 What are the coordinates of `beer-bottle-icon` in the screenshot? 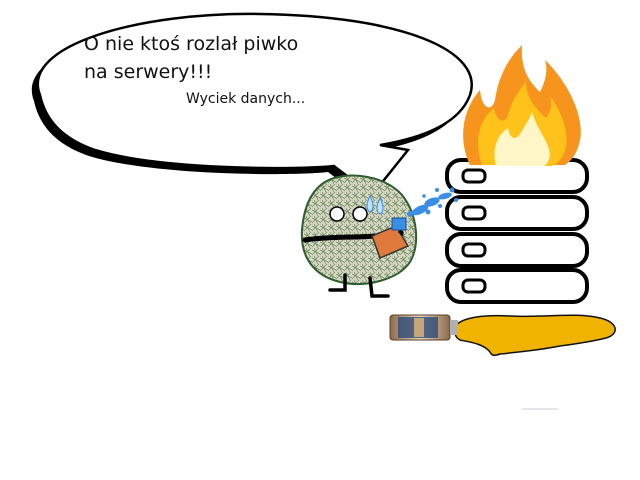 It's located at (423, 327).